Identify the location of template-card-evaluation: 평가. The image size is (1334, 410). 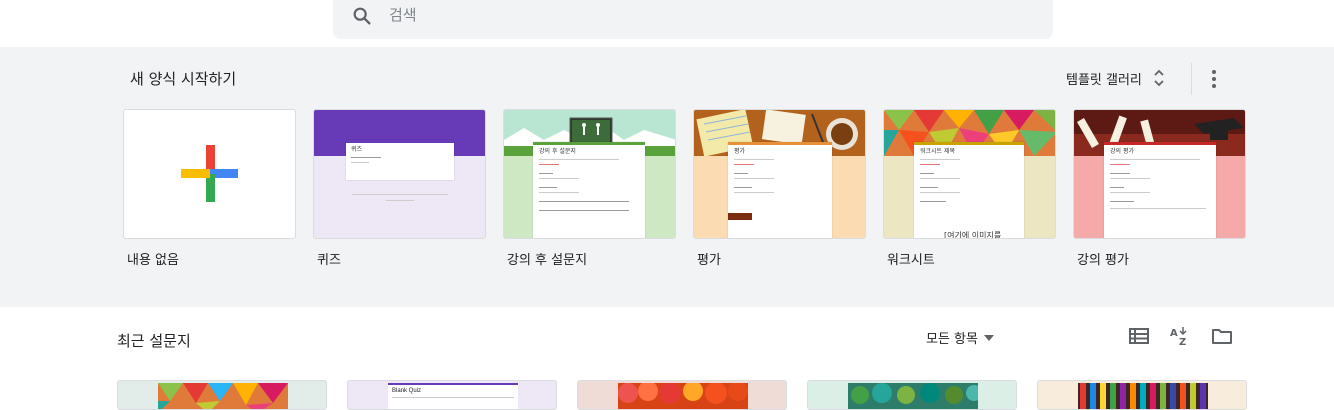
(779, 174).